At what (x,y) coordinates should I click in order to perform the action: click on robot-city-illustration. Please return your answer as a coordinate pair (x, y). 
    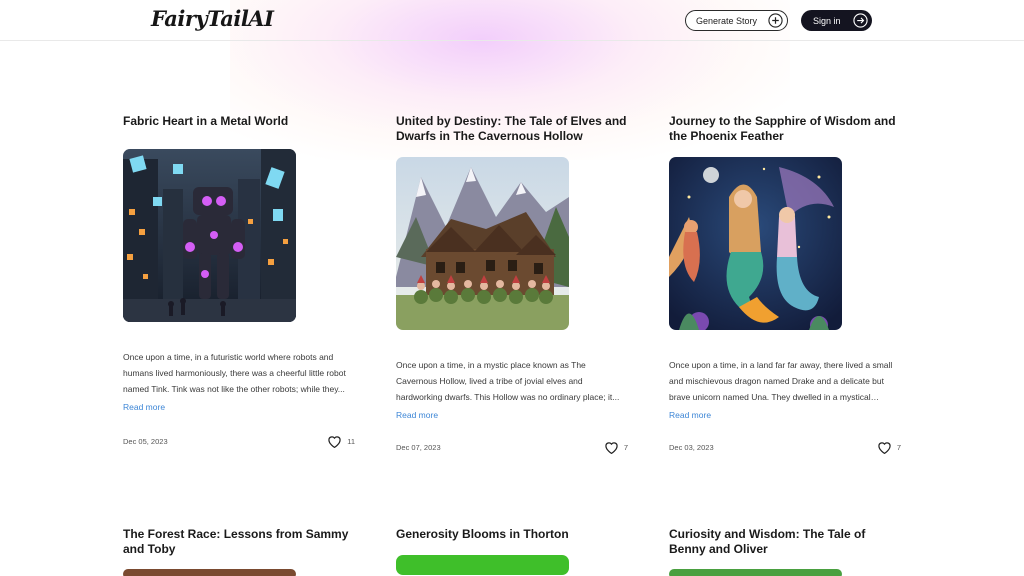
    Looking at the image, I should click on (209, 235).